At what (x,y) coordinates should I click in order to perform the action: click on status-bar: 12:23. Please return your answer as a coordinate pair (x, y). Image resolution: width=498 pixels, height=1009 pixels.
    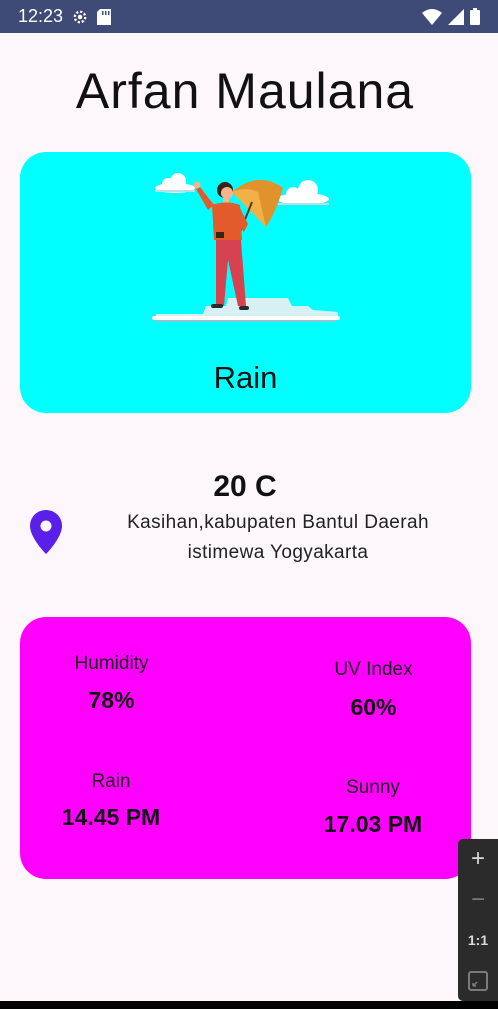
    Looking at the image, I should click on (249, 16).